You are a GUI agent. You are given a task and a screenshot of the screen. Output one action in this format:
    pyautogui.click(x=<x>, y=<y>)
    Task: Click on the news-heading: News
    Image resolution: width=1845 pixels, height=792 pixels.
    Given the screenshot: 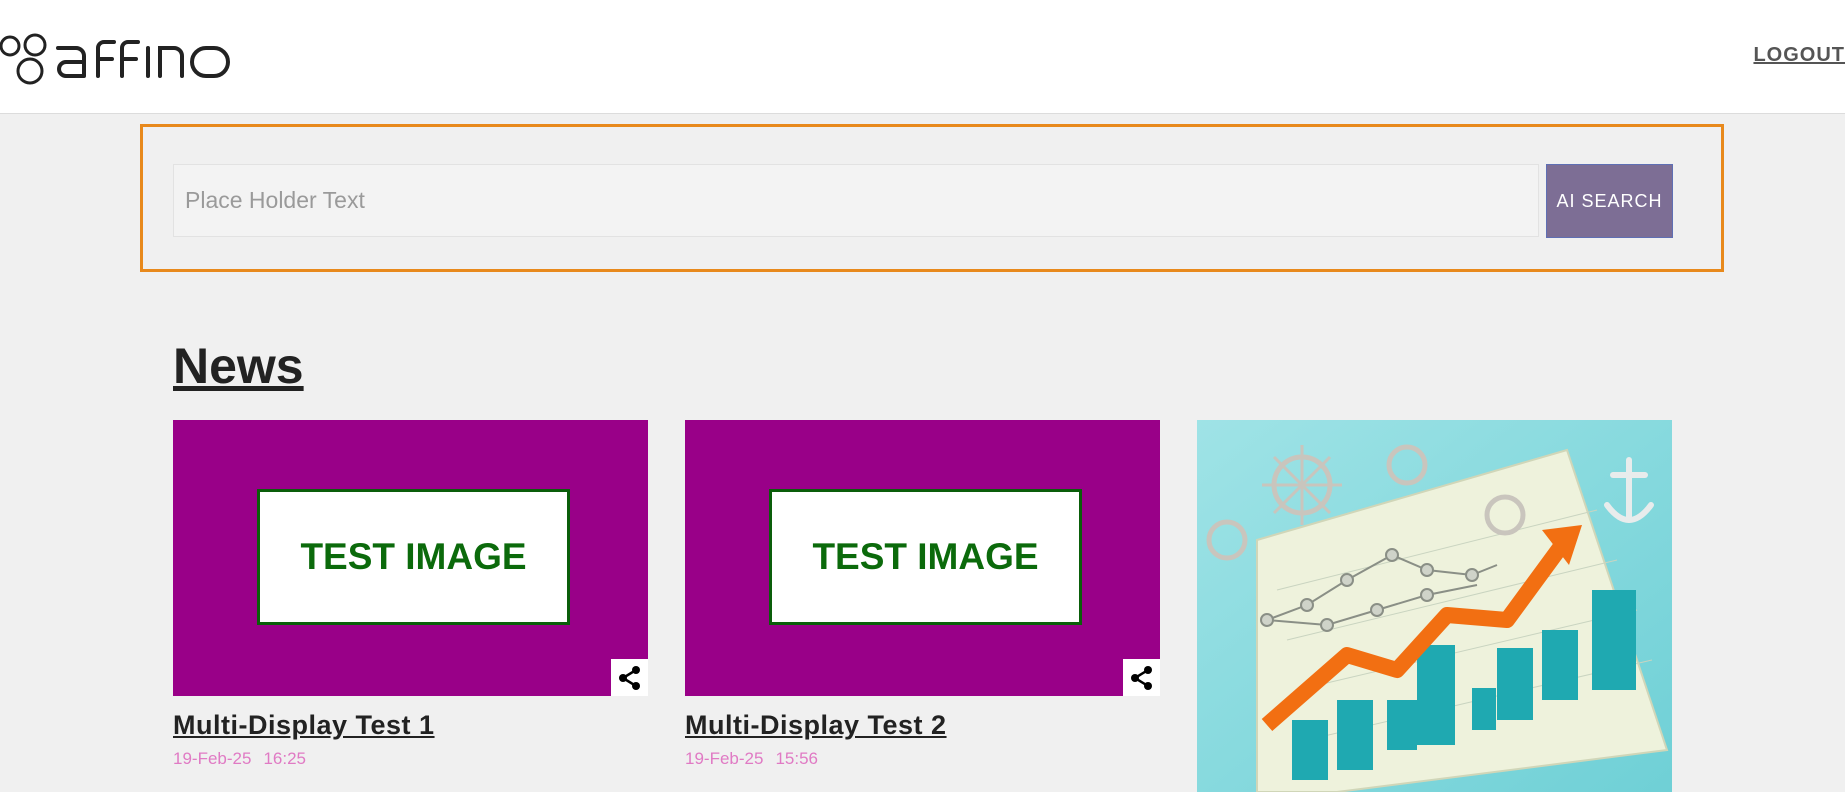 What is the action you would take?
    pyautogui.click(x=238, y=366)
    